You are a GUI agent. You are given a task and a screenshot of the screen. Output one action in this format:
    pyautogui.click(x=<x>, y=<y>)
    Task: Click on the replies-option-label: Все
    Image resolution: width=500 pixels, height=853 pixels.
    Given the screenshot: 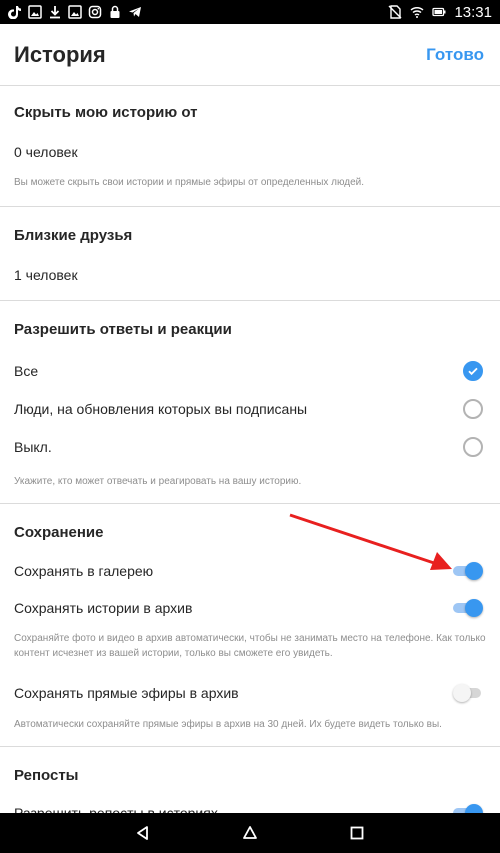 What is the action you would take?
    pyautogui.click(x=26, y=371)
    